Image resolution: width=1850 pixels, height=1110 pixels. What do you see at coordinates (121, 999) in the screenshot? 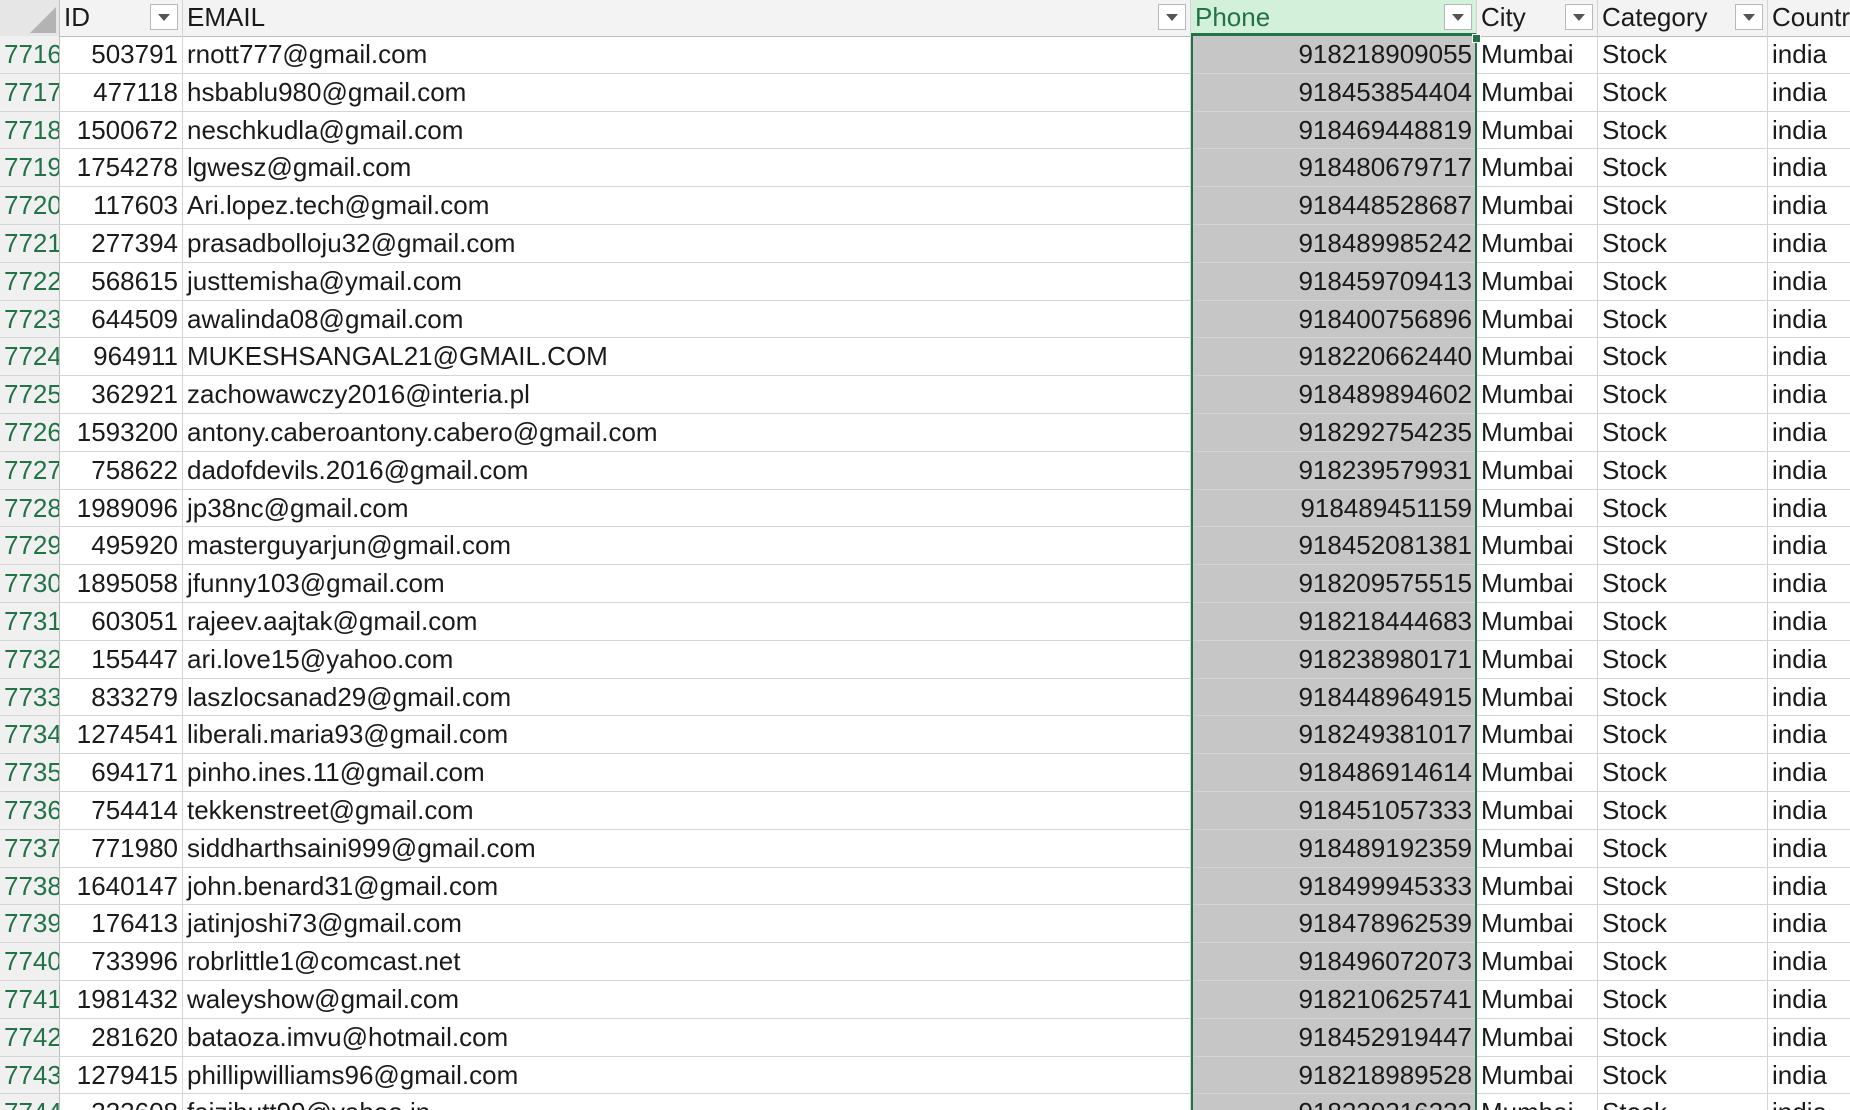
I see `cell-id: 1981432` at bounding box center [121, 999].